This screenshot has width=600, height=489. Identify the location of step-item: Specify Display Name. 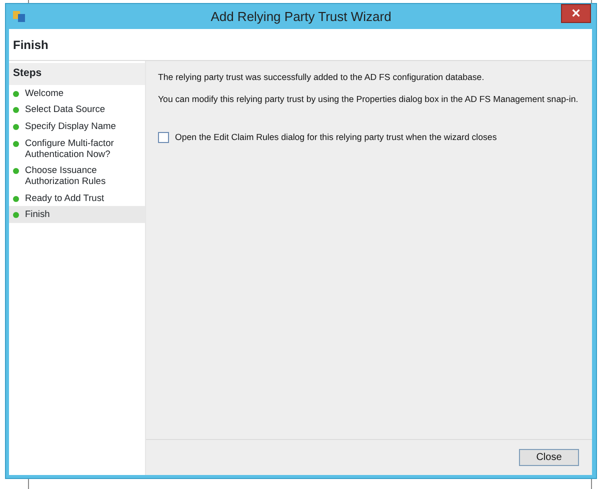
(77, 126).